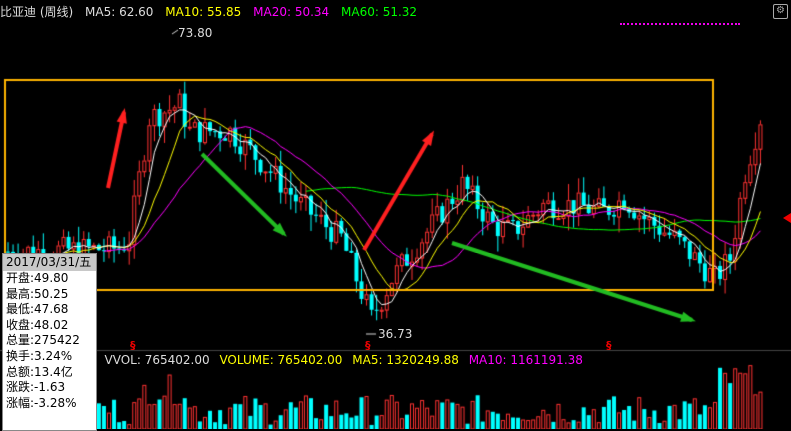 The width and height of the screenshot is (791, 431). I want to click on high-price-label: 73.80, so click(195, 33).